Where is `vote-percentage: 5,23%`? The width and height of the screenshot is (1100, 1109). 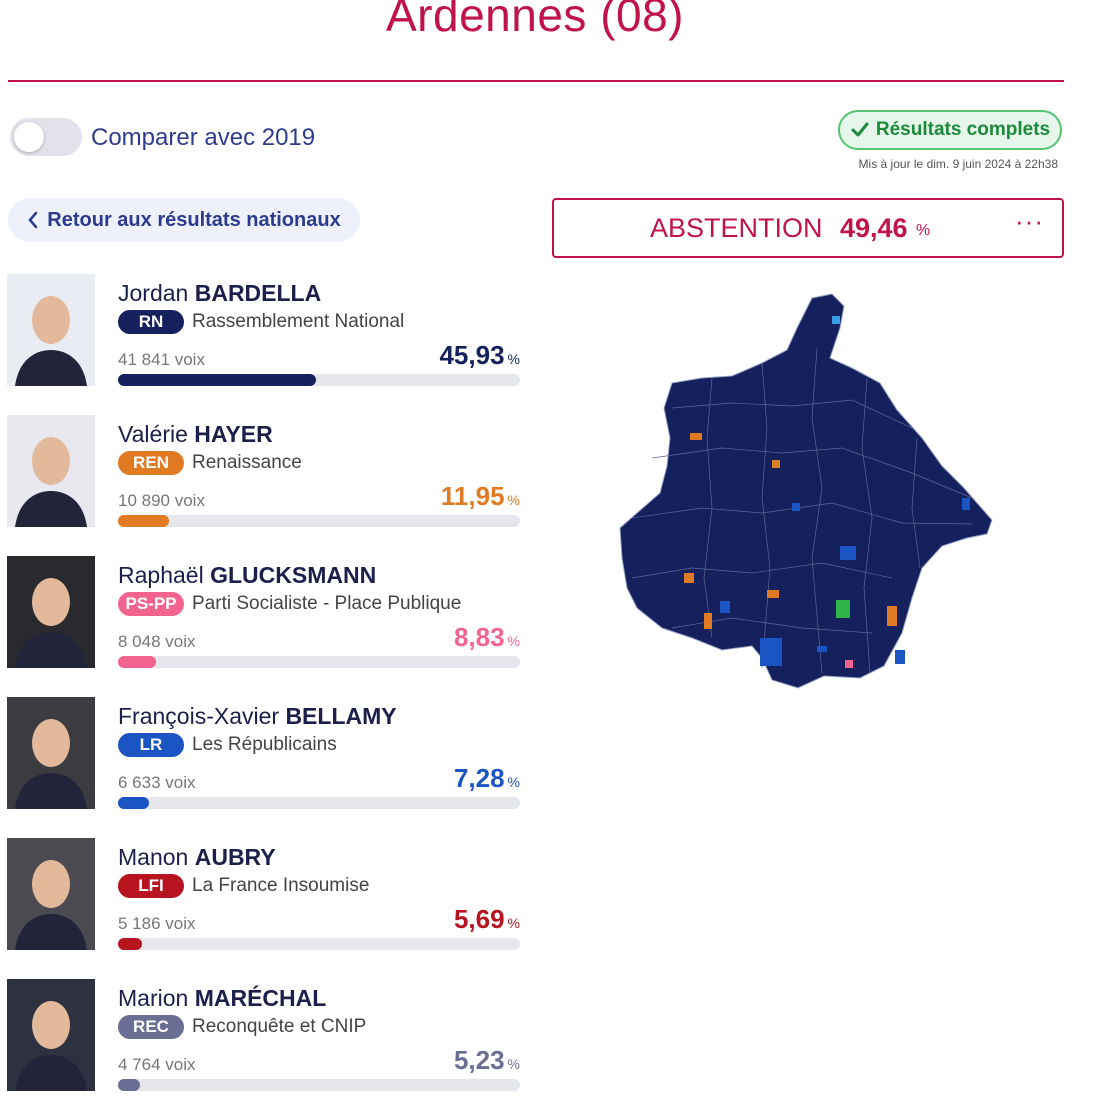
vote-percentage: 5,23% is located at coordinates (487, 1060).